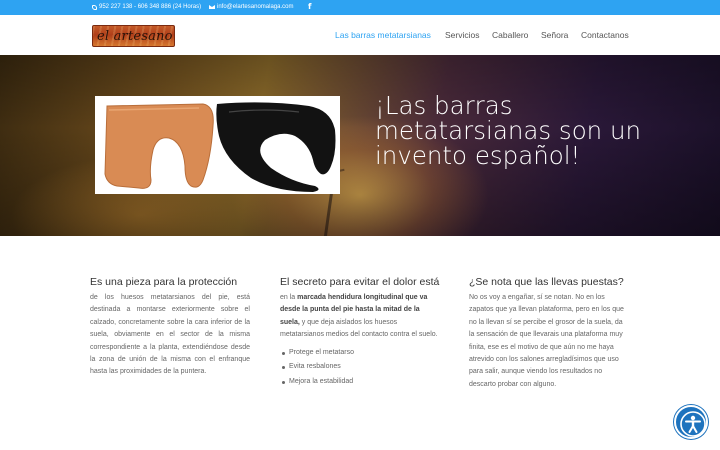 The width and height of the screenshot is (720, 450). Describe the element at coordinates (289, 297) in the screenshot. I see `column-body-intro: en la` at that location.